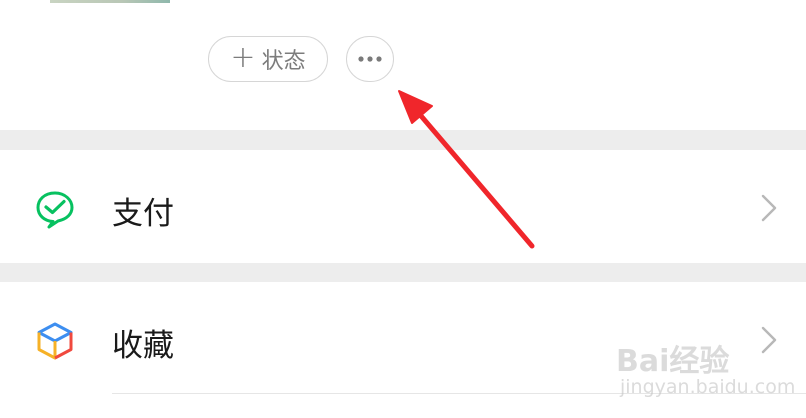 This screenshot has height=418, width=806. What do you see at coordinates (110, 1) in the screenshot?
I see `avatar-edge` at bounding box center [110, 1].